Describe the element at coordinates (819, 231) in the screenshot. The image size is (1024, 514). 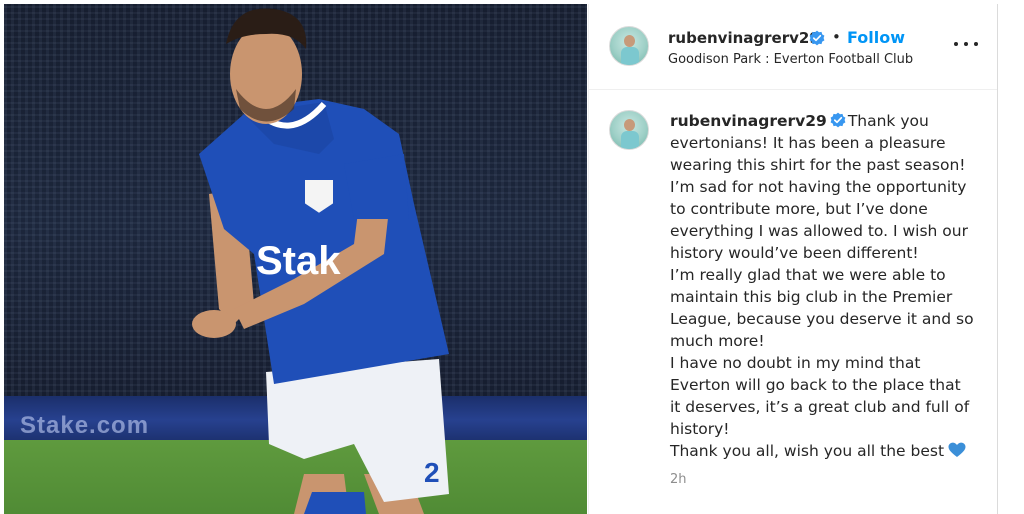
I see `caption-line: everything I was allowed to. I wish our` at that location.